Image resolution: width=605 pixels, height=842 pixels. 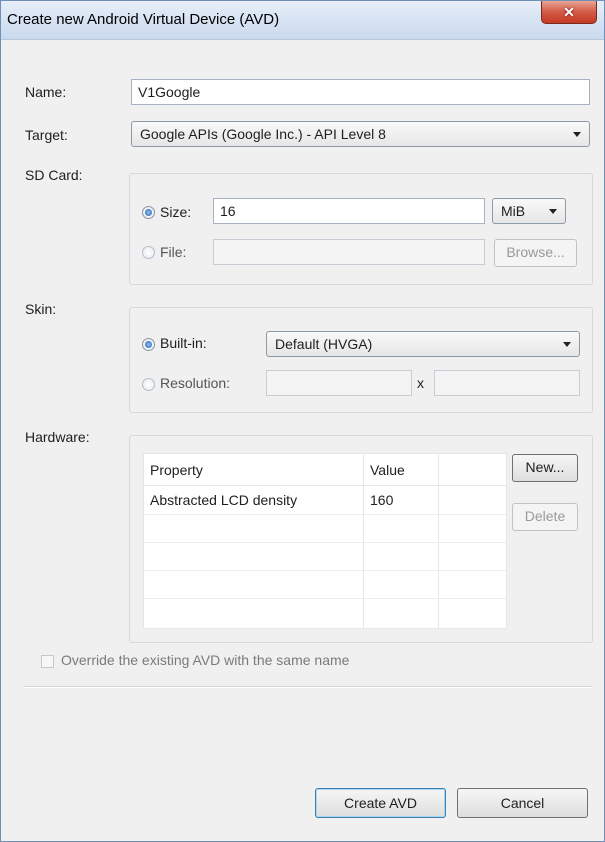 What do you see at coordinates (173, 252) in the screenshot?
I see `sdcard-file-label: File:` at bounding box center [173, 252].